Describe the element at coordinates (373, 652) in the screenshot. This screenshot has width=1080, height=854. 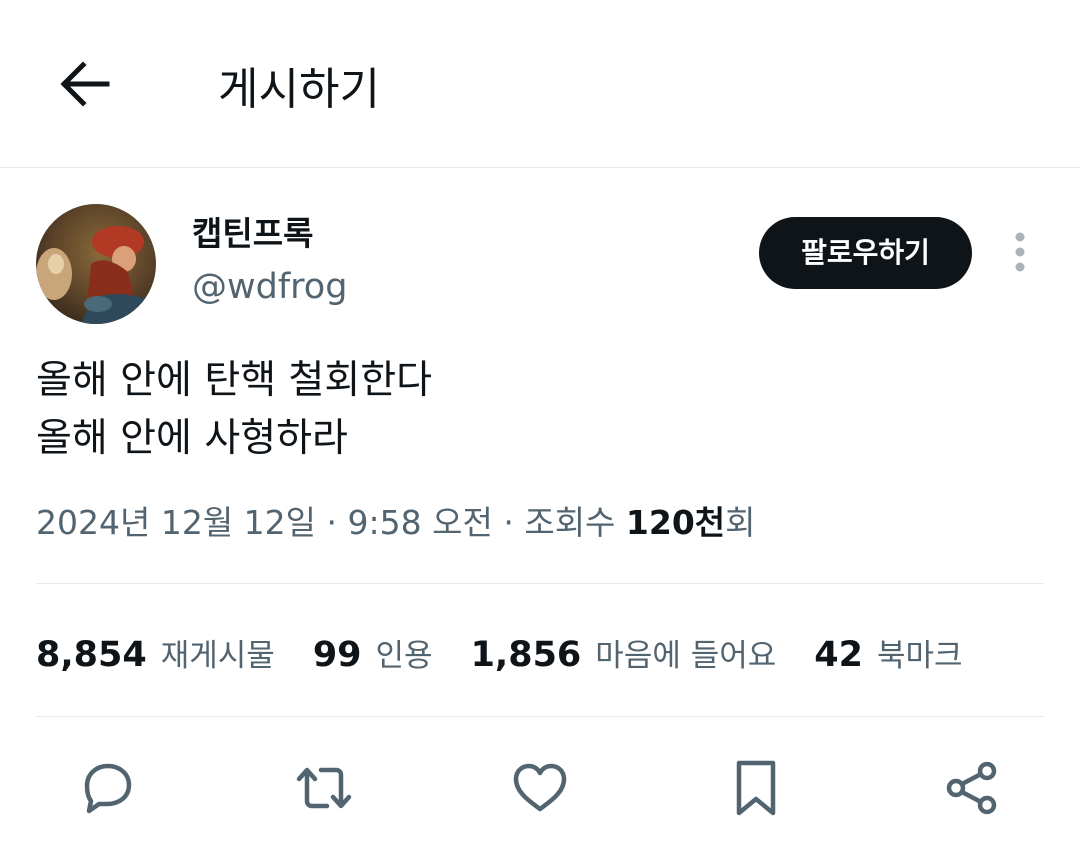
I see `quotes-stat: 99 인용` at that location.